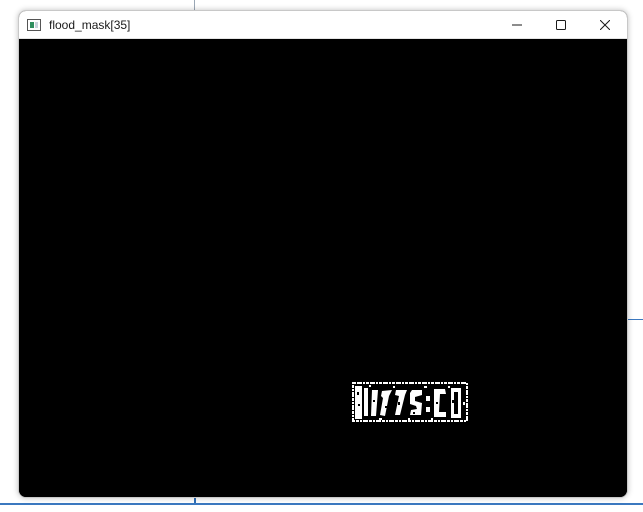 The image size is (643, 512). Describe the element at coordinates (410, 402) in the screenshot. I see `flood-mask-region` at that location.